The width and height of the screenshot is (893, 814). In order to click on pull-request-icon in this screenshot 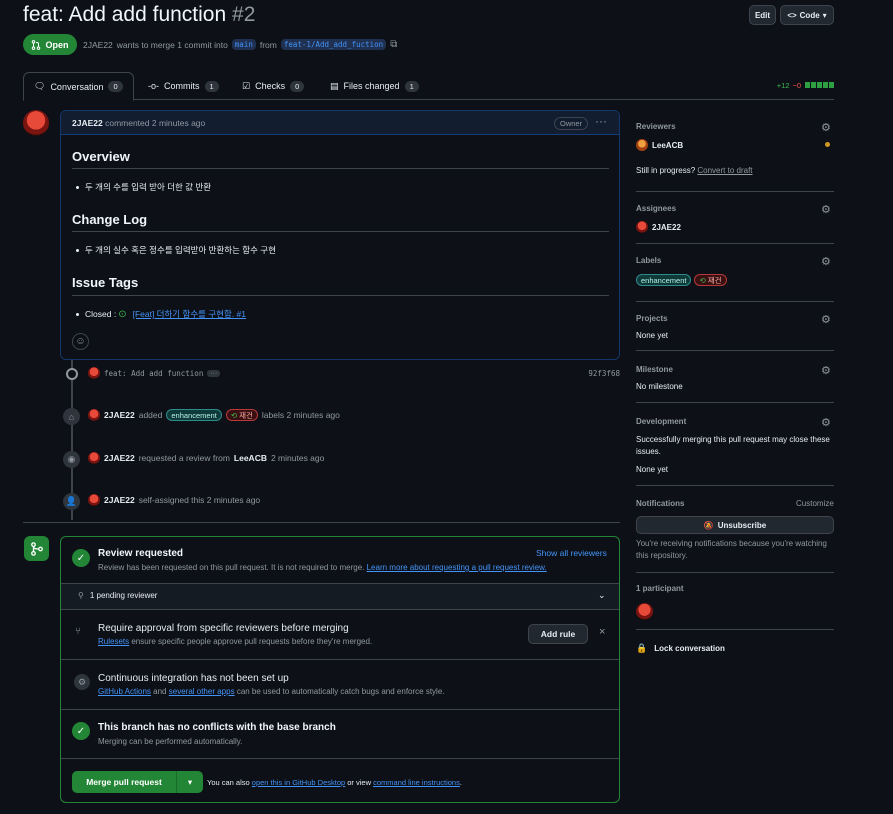, I will do `click(36, 44)`.